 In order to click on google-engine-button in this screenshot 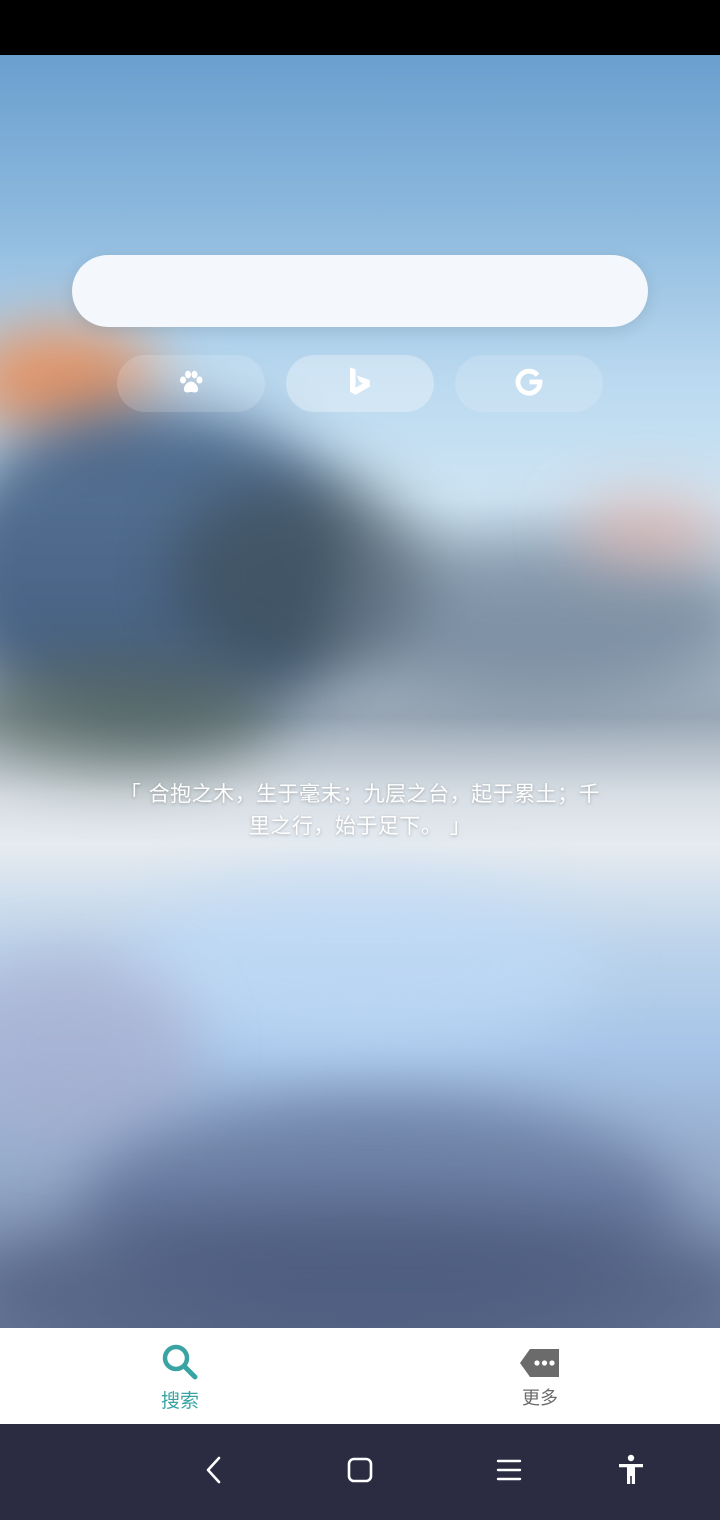, I will do `click(529, 383)`.